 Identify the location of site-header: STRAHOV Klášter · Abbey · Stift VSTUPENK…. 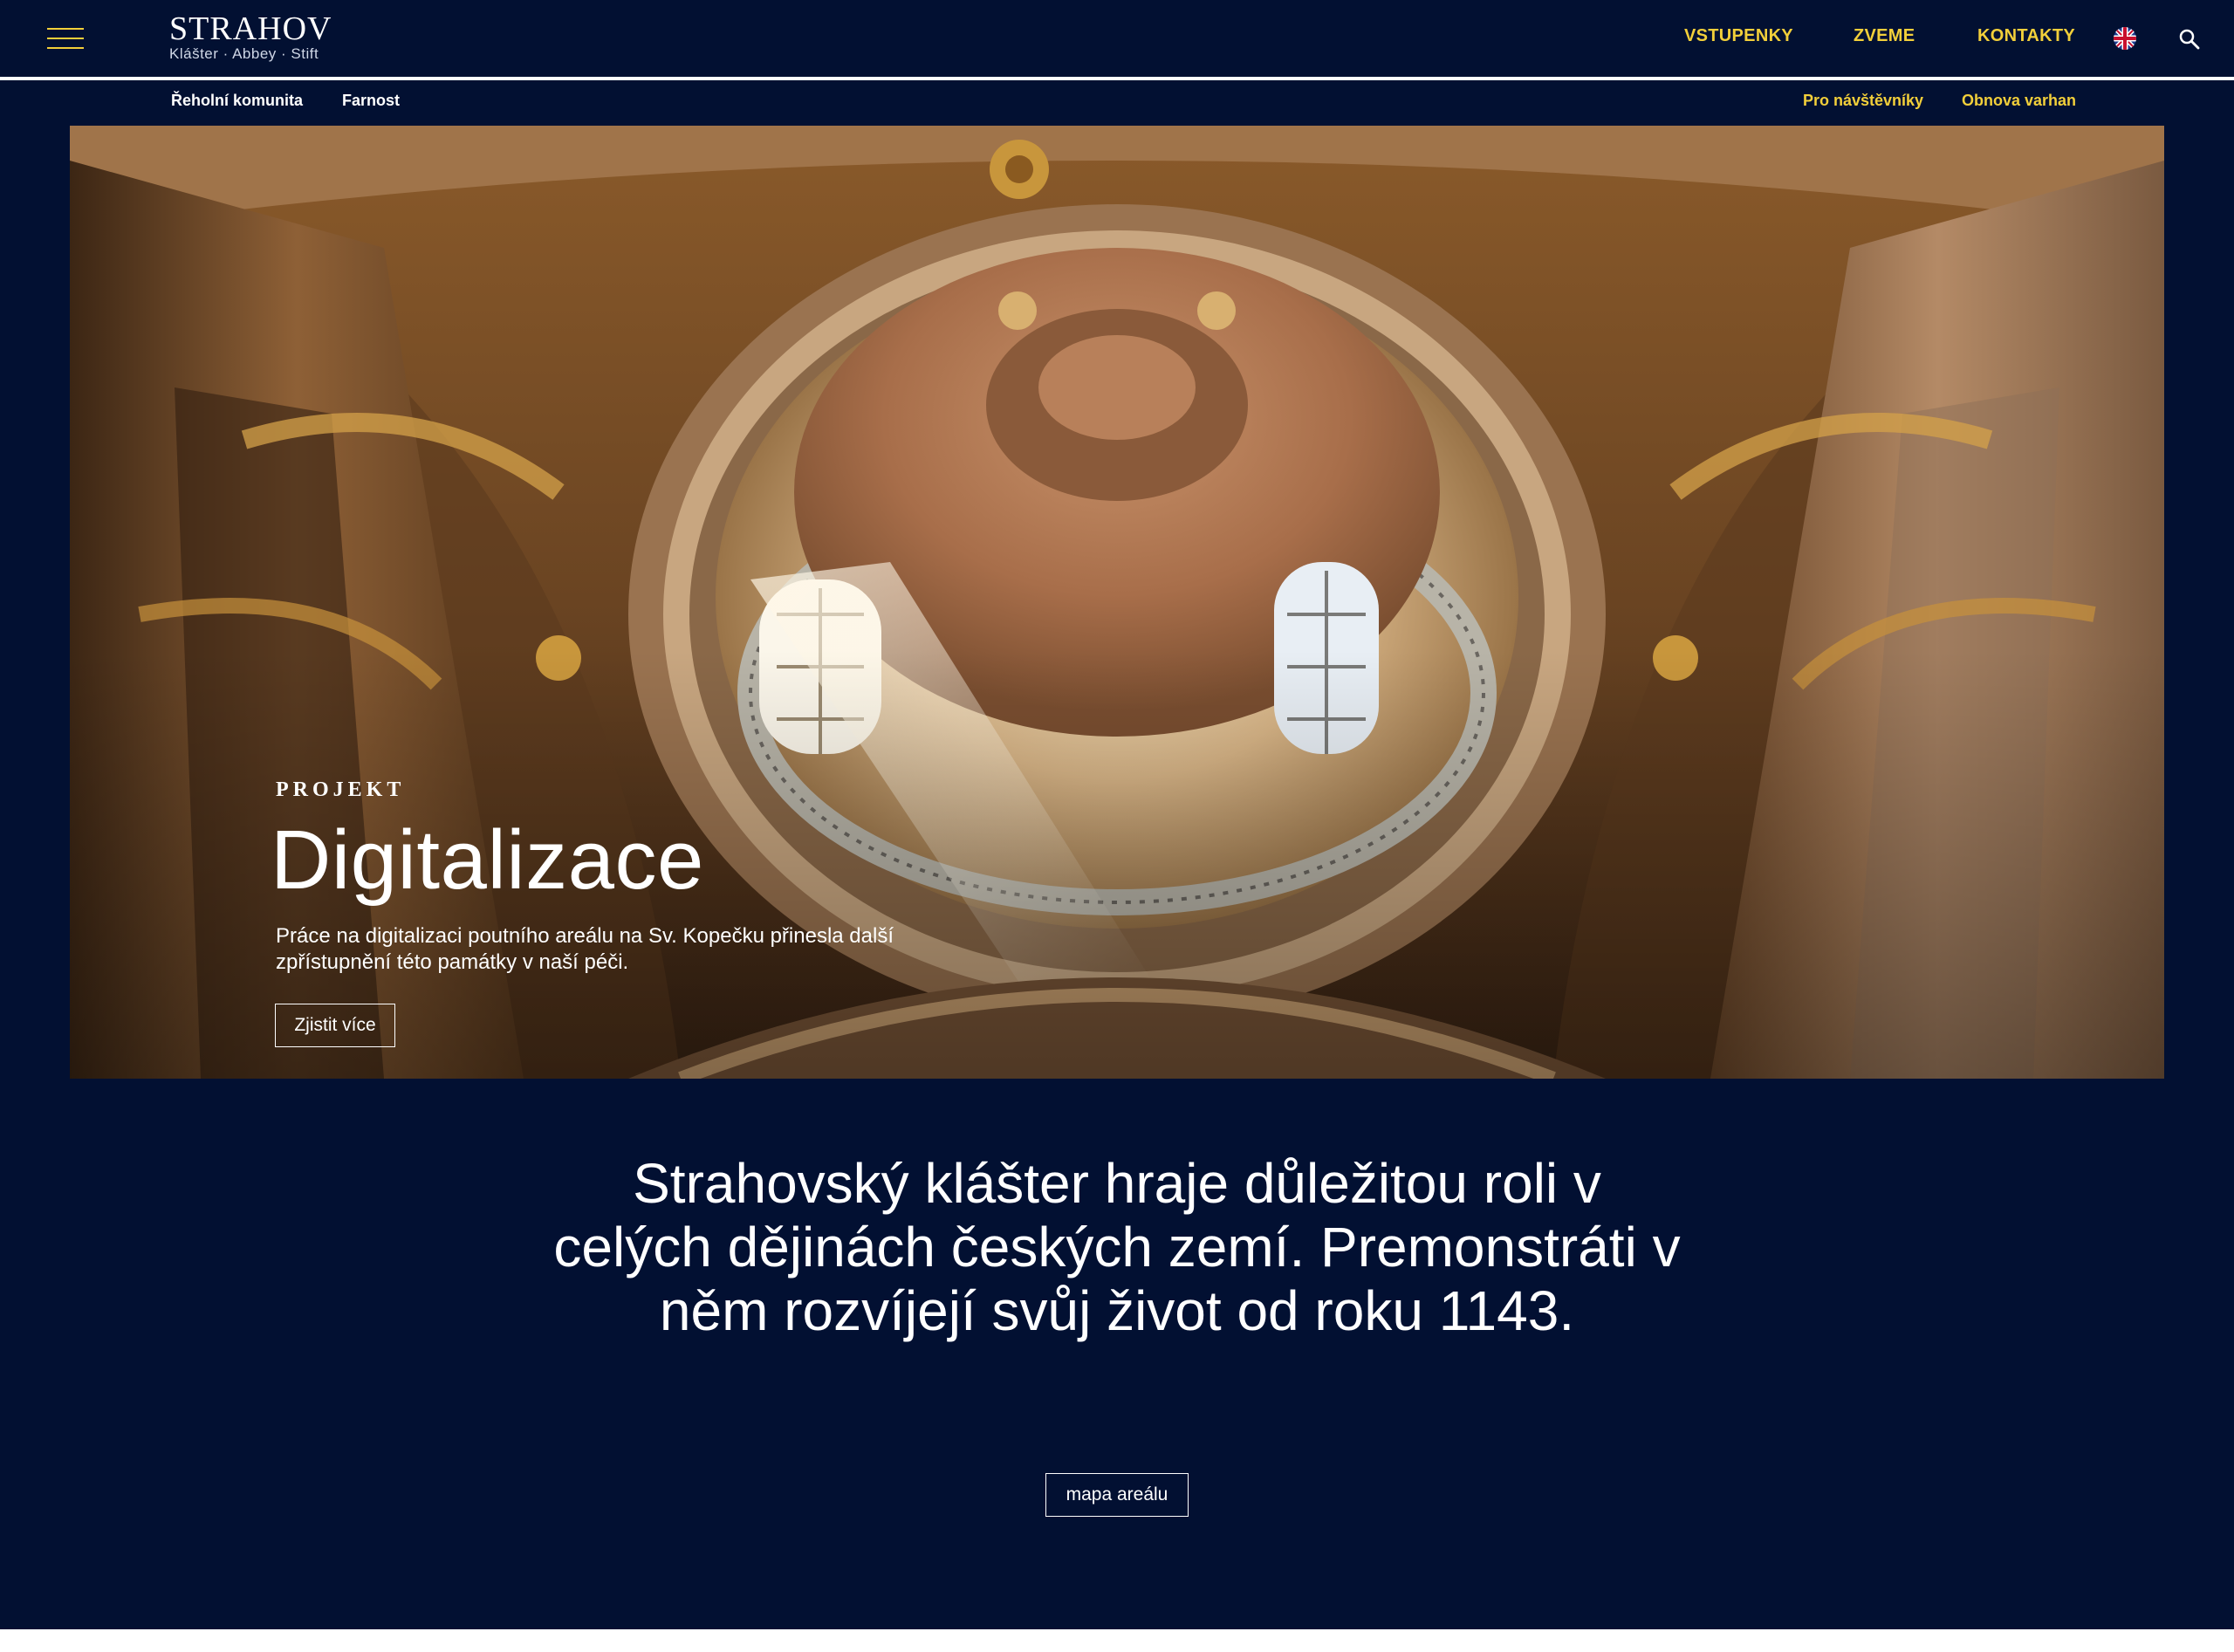
(1117, 38).